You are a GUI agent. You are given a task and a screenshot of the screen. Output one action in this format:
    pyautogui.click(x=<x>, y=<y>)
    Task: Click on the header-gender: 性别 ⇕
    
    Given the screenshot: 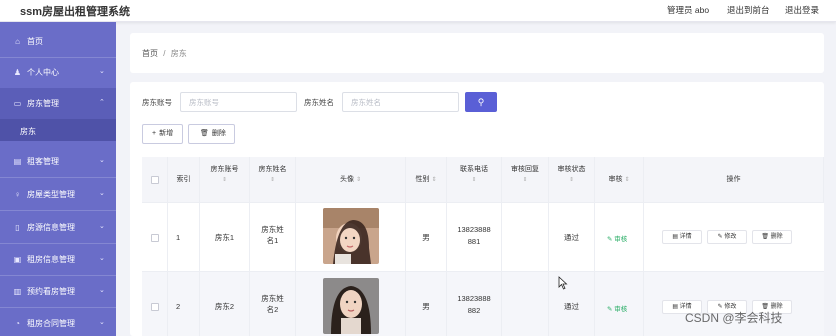 What is the action you would take?
    pyautogui.click(x=426, y=180)
    